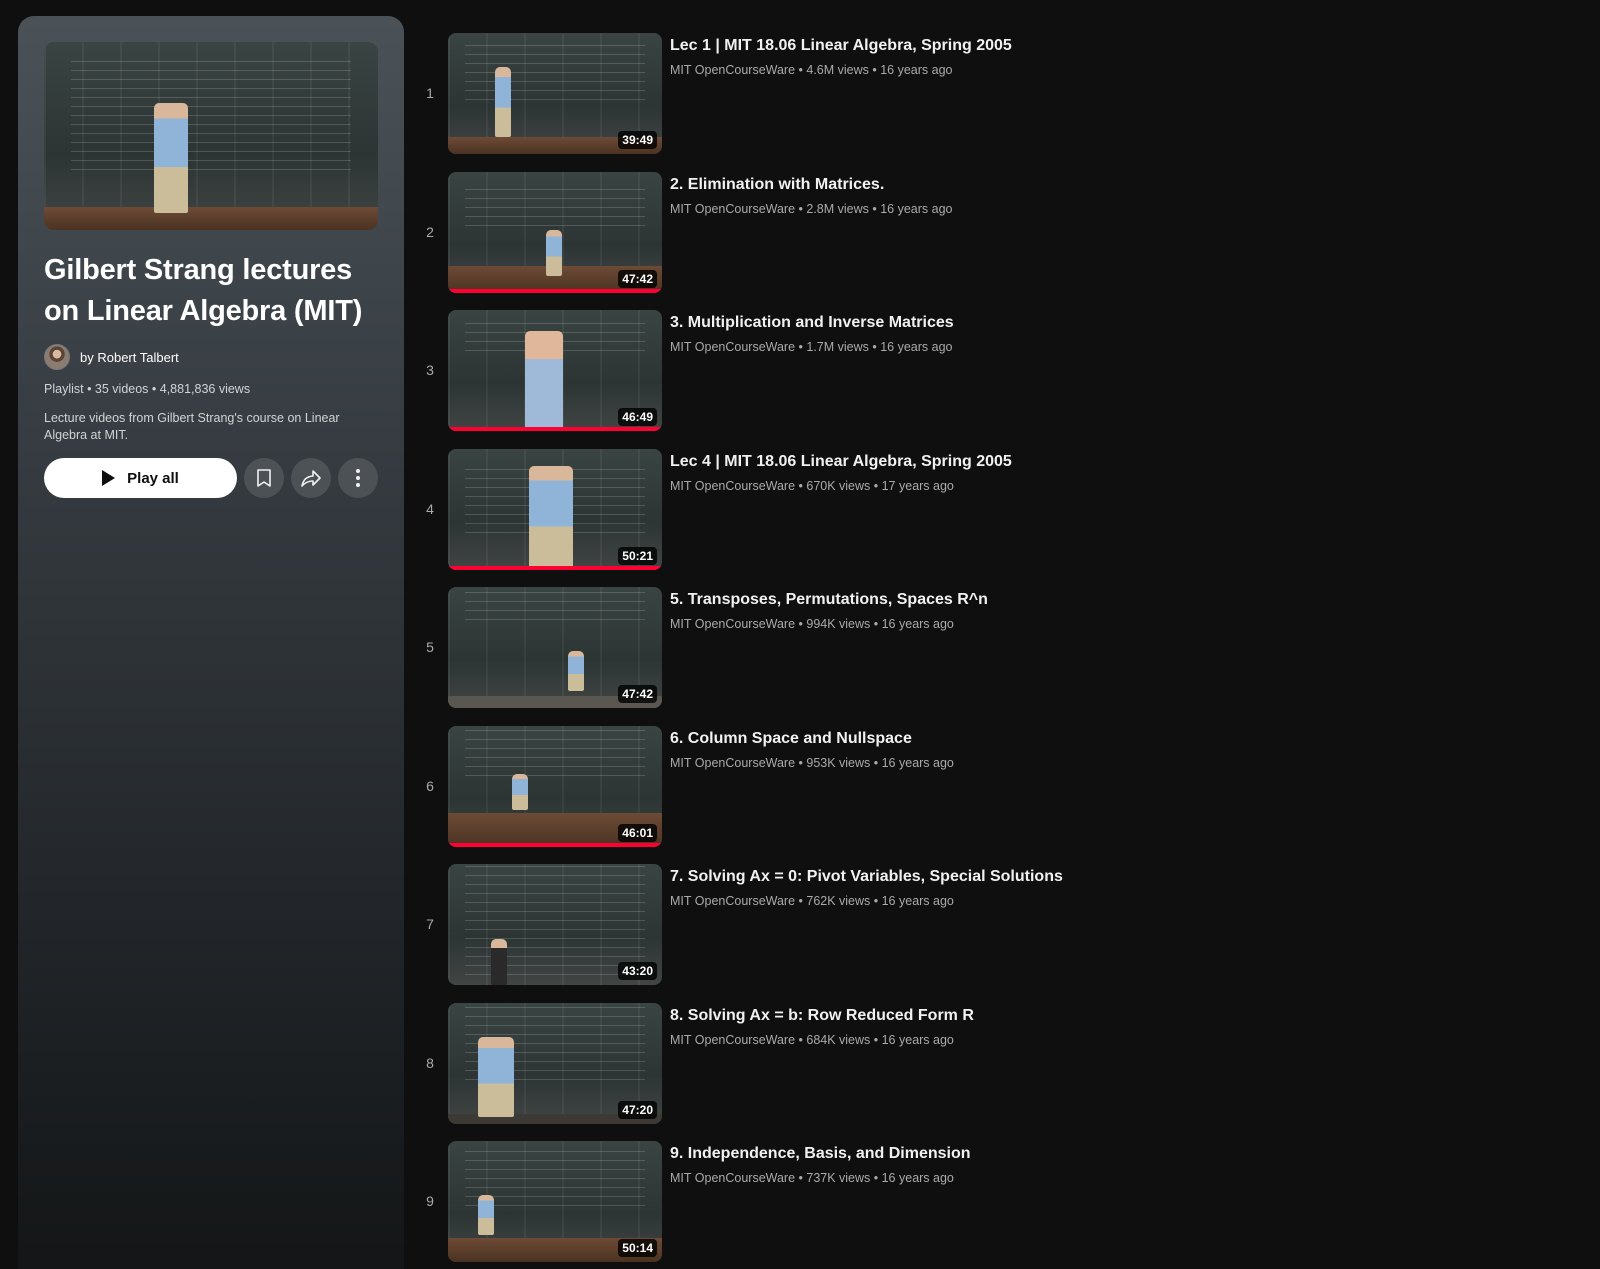 The image size is (1600, 1269). What do you see at coordinates (153, 478) in the screenshot?
I see `play-all-label: Play all` at bounding box center [153, 478].